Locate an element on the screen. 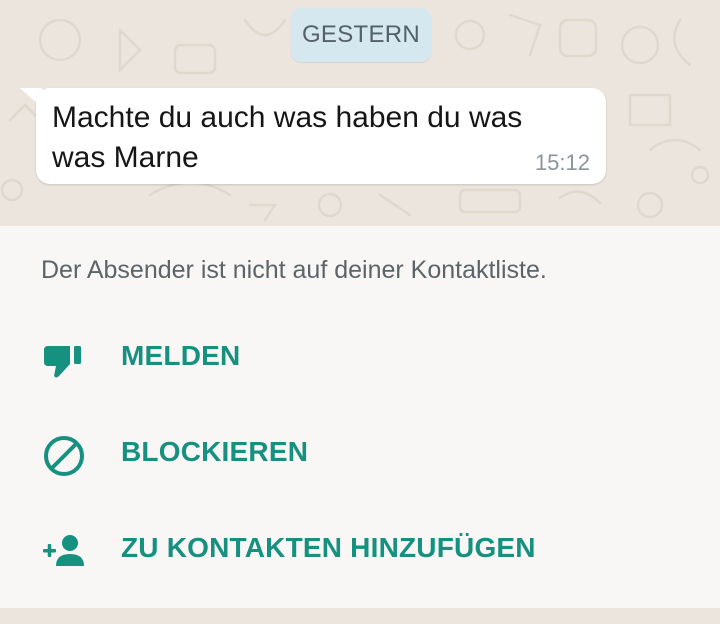  add-to-contacts-button: ZU KONTAKTEN HINZUFÜGEN is located at coordinates (360, 552).